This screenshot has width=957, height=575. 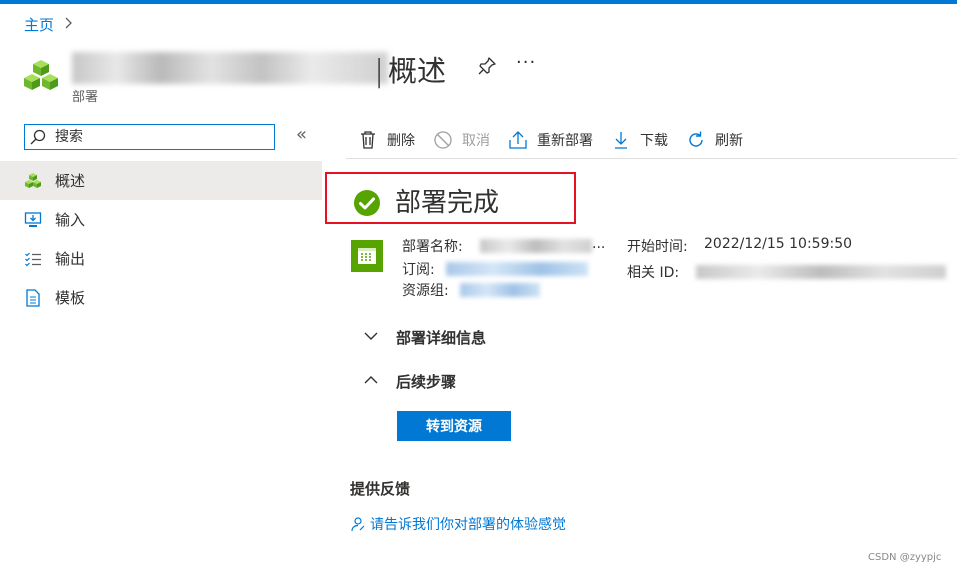 What do you see at coordinates (476, 141) in the screenshot?
I see `cancel-label: 取消` at bounding box center [476, 141].